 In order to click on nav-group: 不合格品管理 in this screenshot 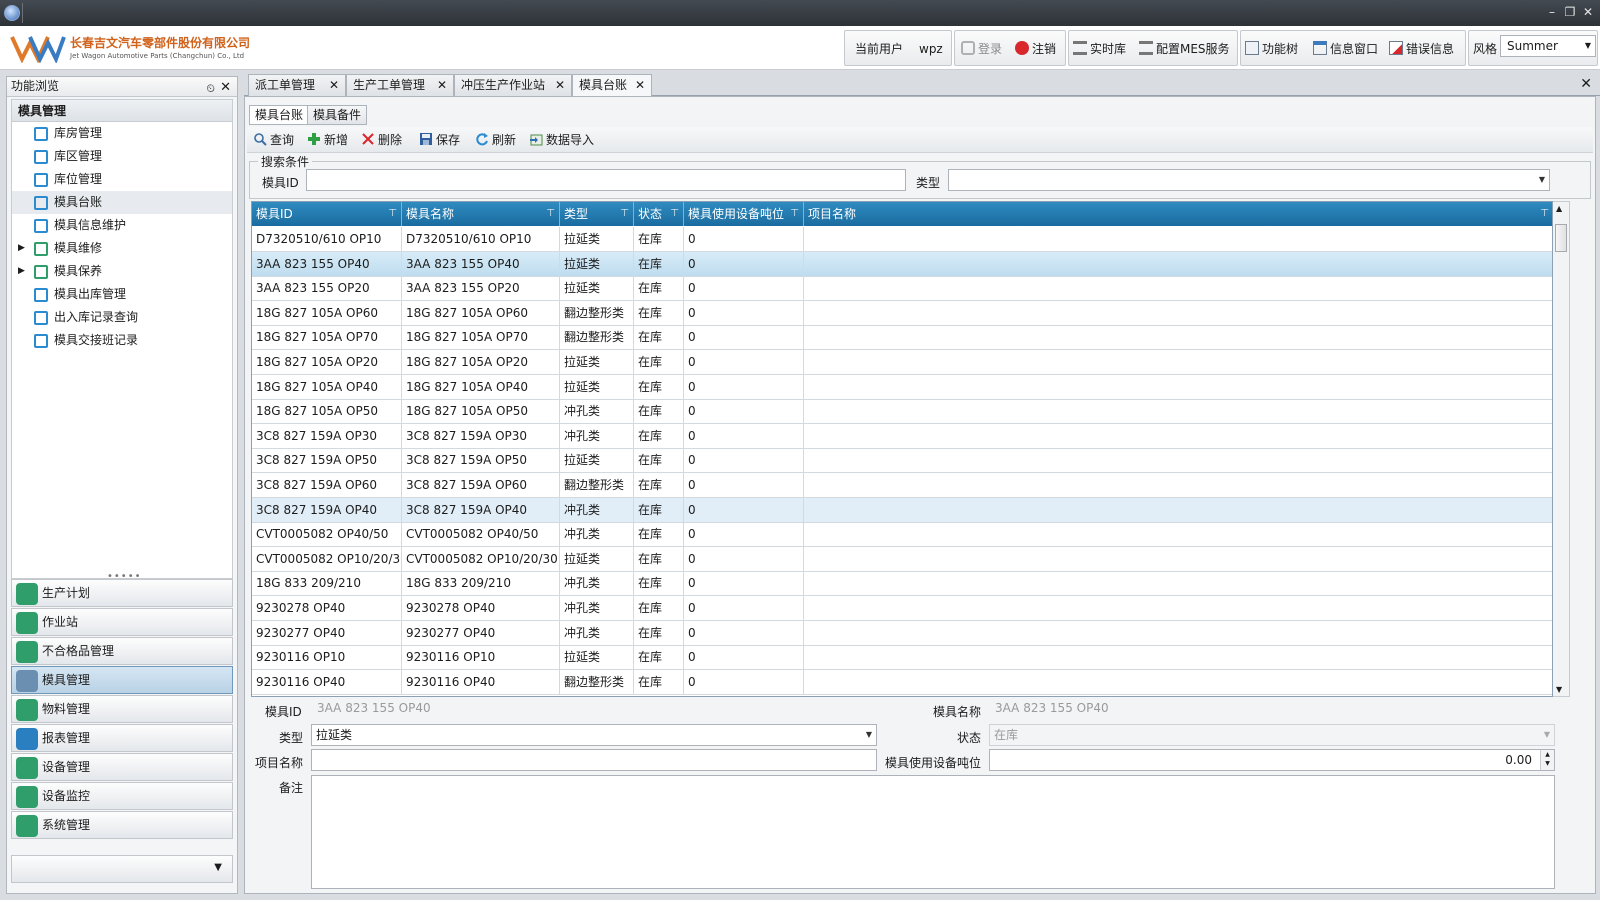, I will do `click(122, 651)`.